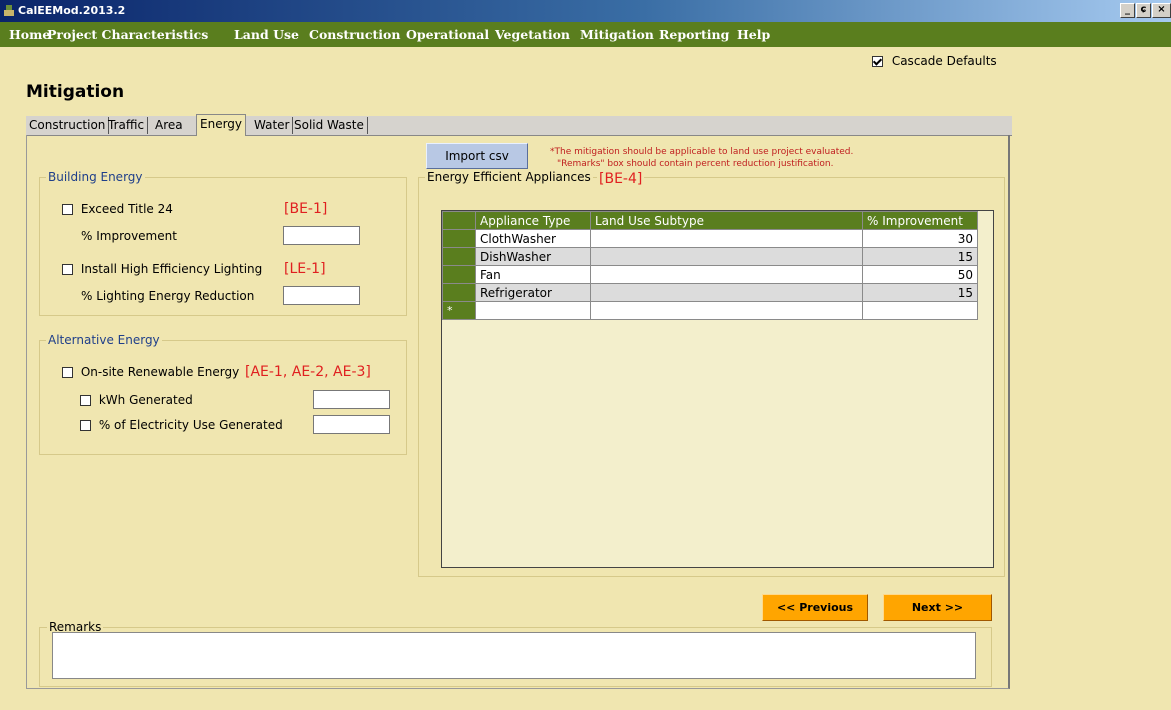 The width and height of the screenshot is (1171, 710). Describe the element at coordinates (1161, 10) in the screenshot. I see `close-button: ×` at that location.